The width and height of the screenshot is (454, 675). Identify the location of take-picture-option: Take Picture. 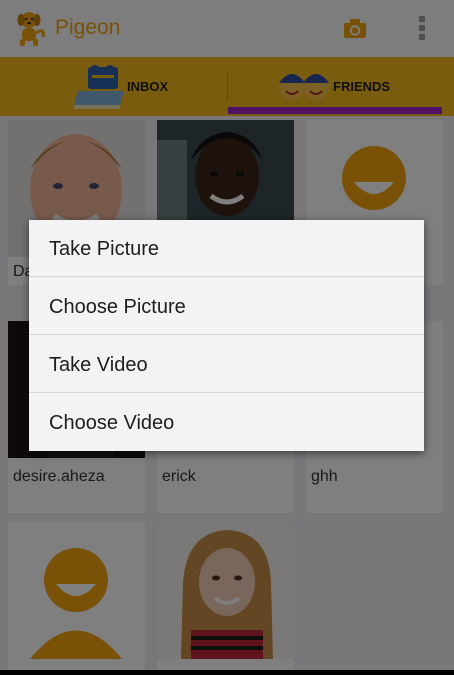
(226, 248).